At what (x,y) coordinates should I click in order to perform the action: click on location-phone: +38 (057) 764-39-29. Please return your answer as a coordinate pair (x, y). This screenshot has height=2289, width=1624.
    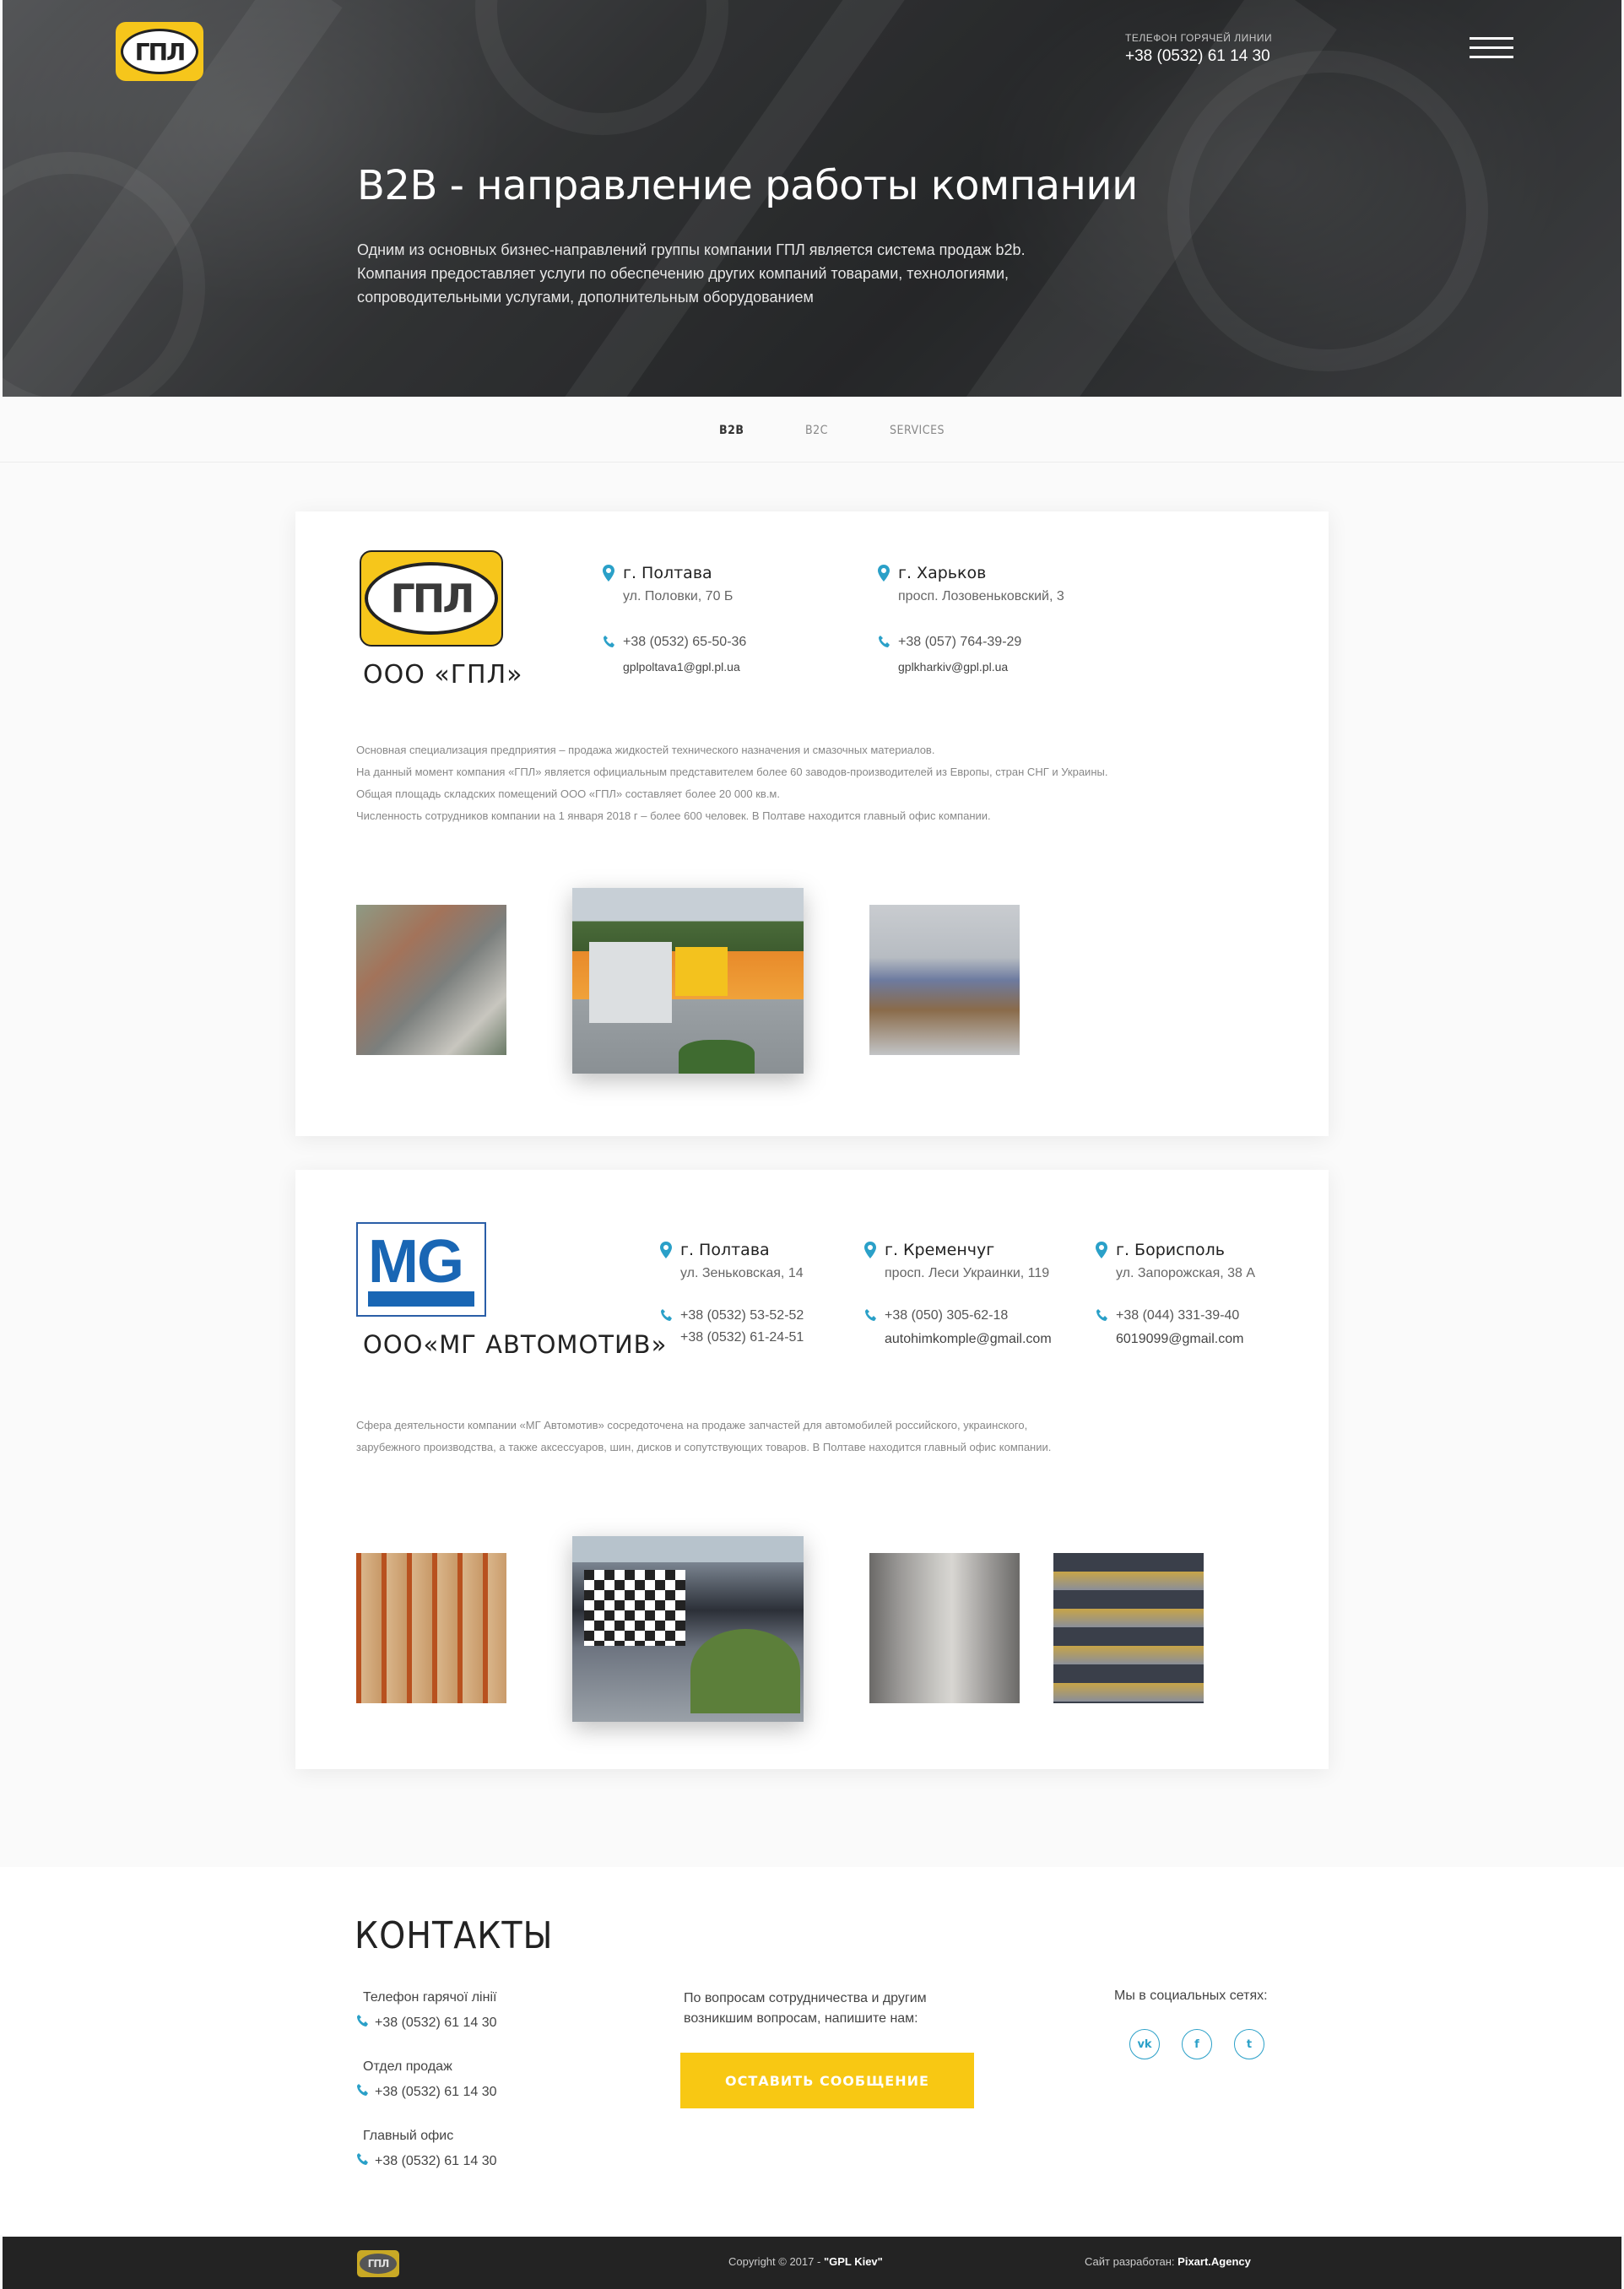
    Looking at the image, I should click on (959, 642).